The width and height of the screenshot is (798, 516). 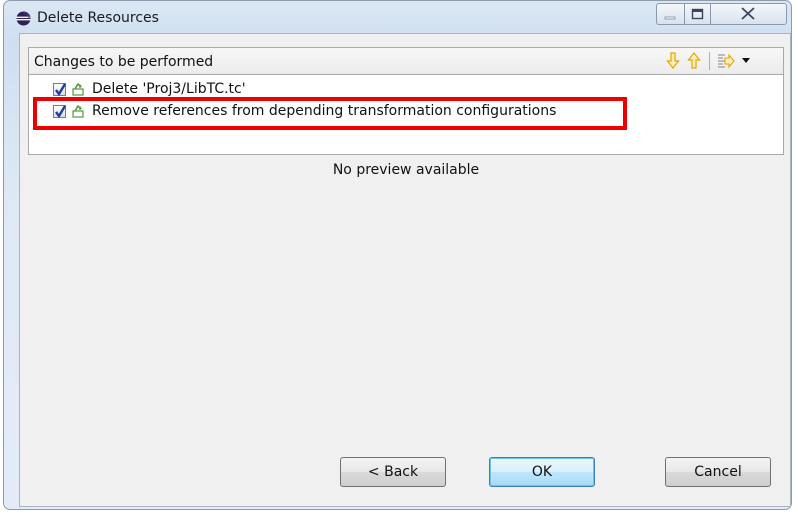 I want to click on changes-header: Changes to be performed, so click(x=406, y=61).